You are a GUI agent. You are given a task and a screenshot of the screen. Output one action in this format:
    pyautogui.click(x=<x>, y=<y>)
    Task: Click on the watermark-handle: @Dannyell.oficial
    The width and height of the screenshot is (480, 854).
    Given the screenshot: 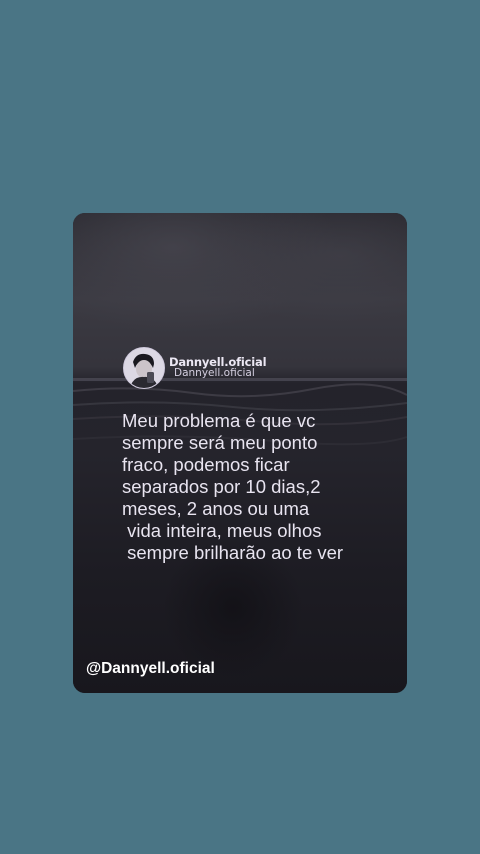 What is the action you would take?
    pyautogui.click(x=150, y=668)
    